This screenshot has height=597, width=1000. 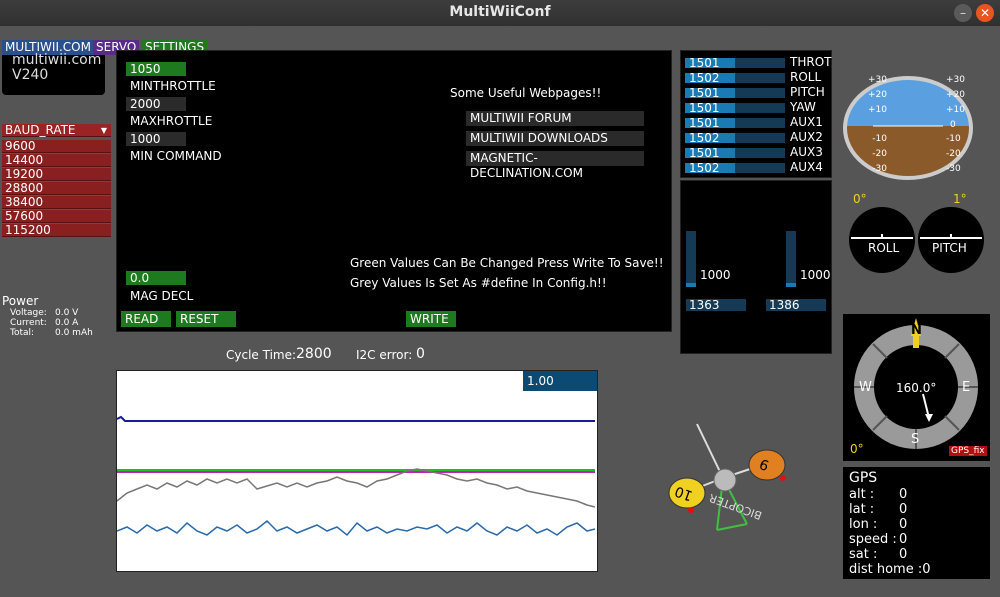 I want to click on baud-rate-dropdown: BAUD_RATE ▼, so click(x=56, y=130).